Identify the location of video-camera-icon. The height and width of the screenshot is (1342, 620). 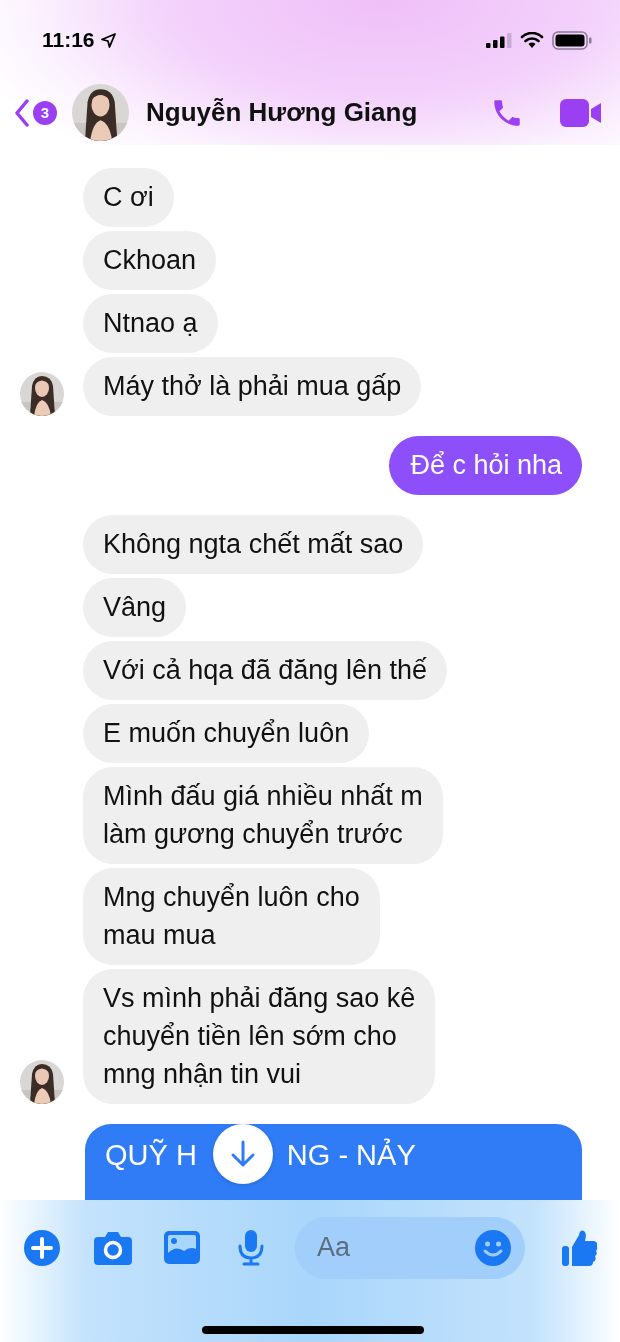
(581, 112).